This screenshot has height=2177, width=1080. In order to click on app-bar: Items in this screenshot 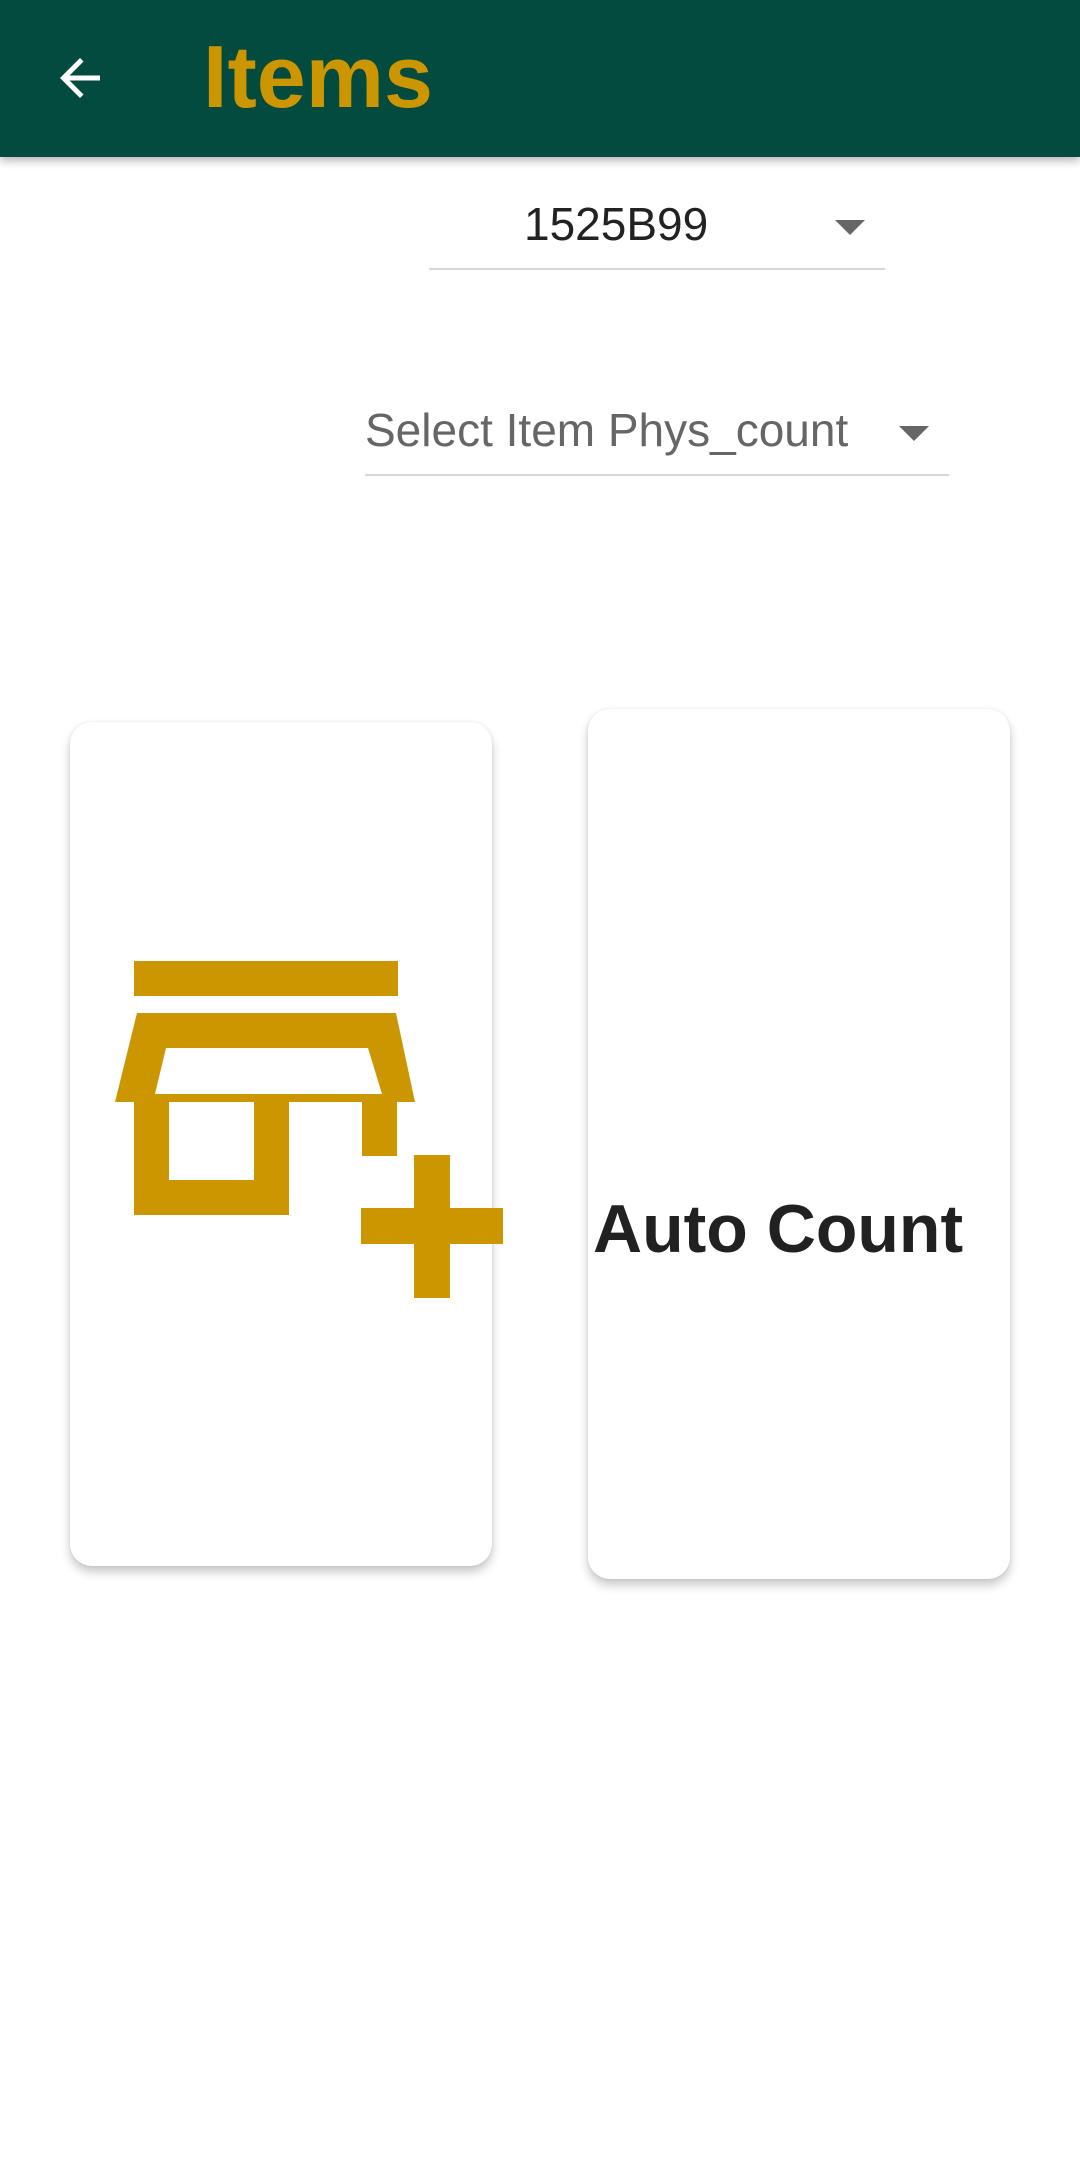, I will do `click(540, 78)`.